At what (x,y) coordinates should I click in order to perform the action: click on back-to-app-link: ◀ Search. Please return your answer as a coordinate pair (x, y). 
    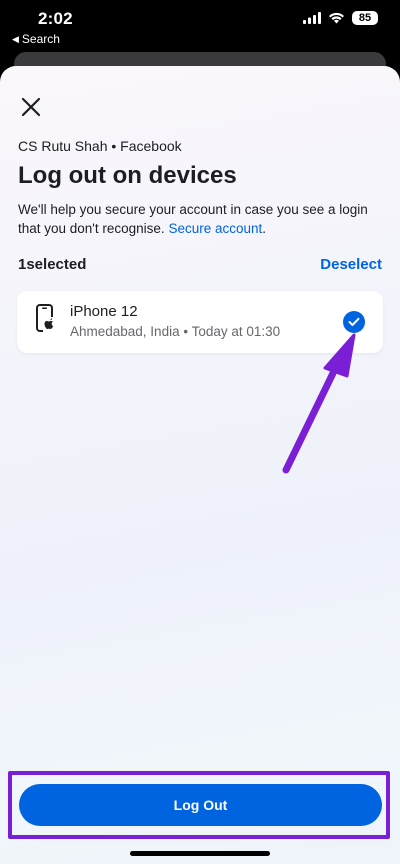
    Looking at the image, I should click on (36, 39).